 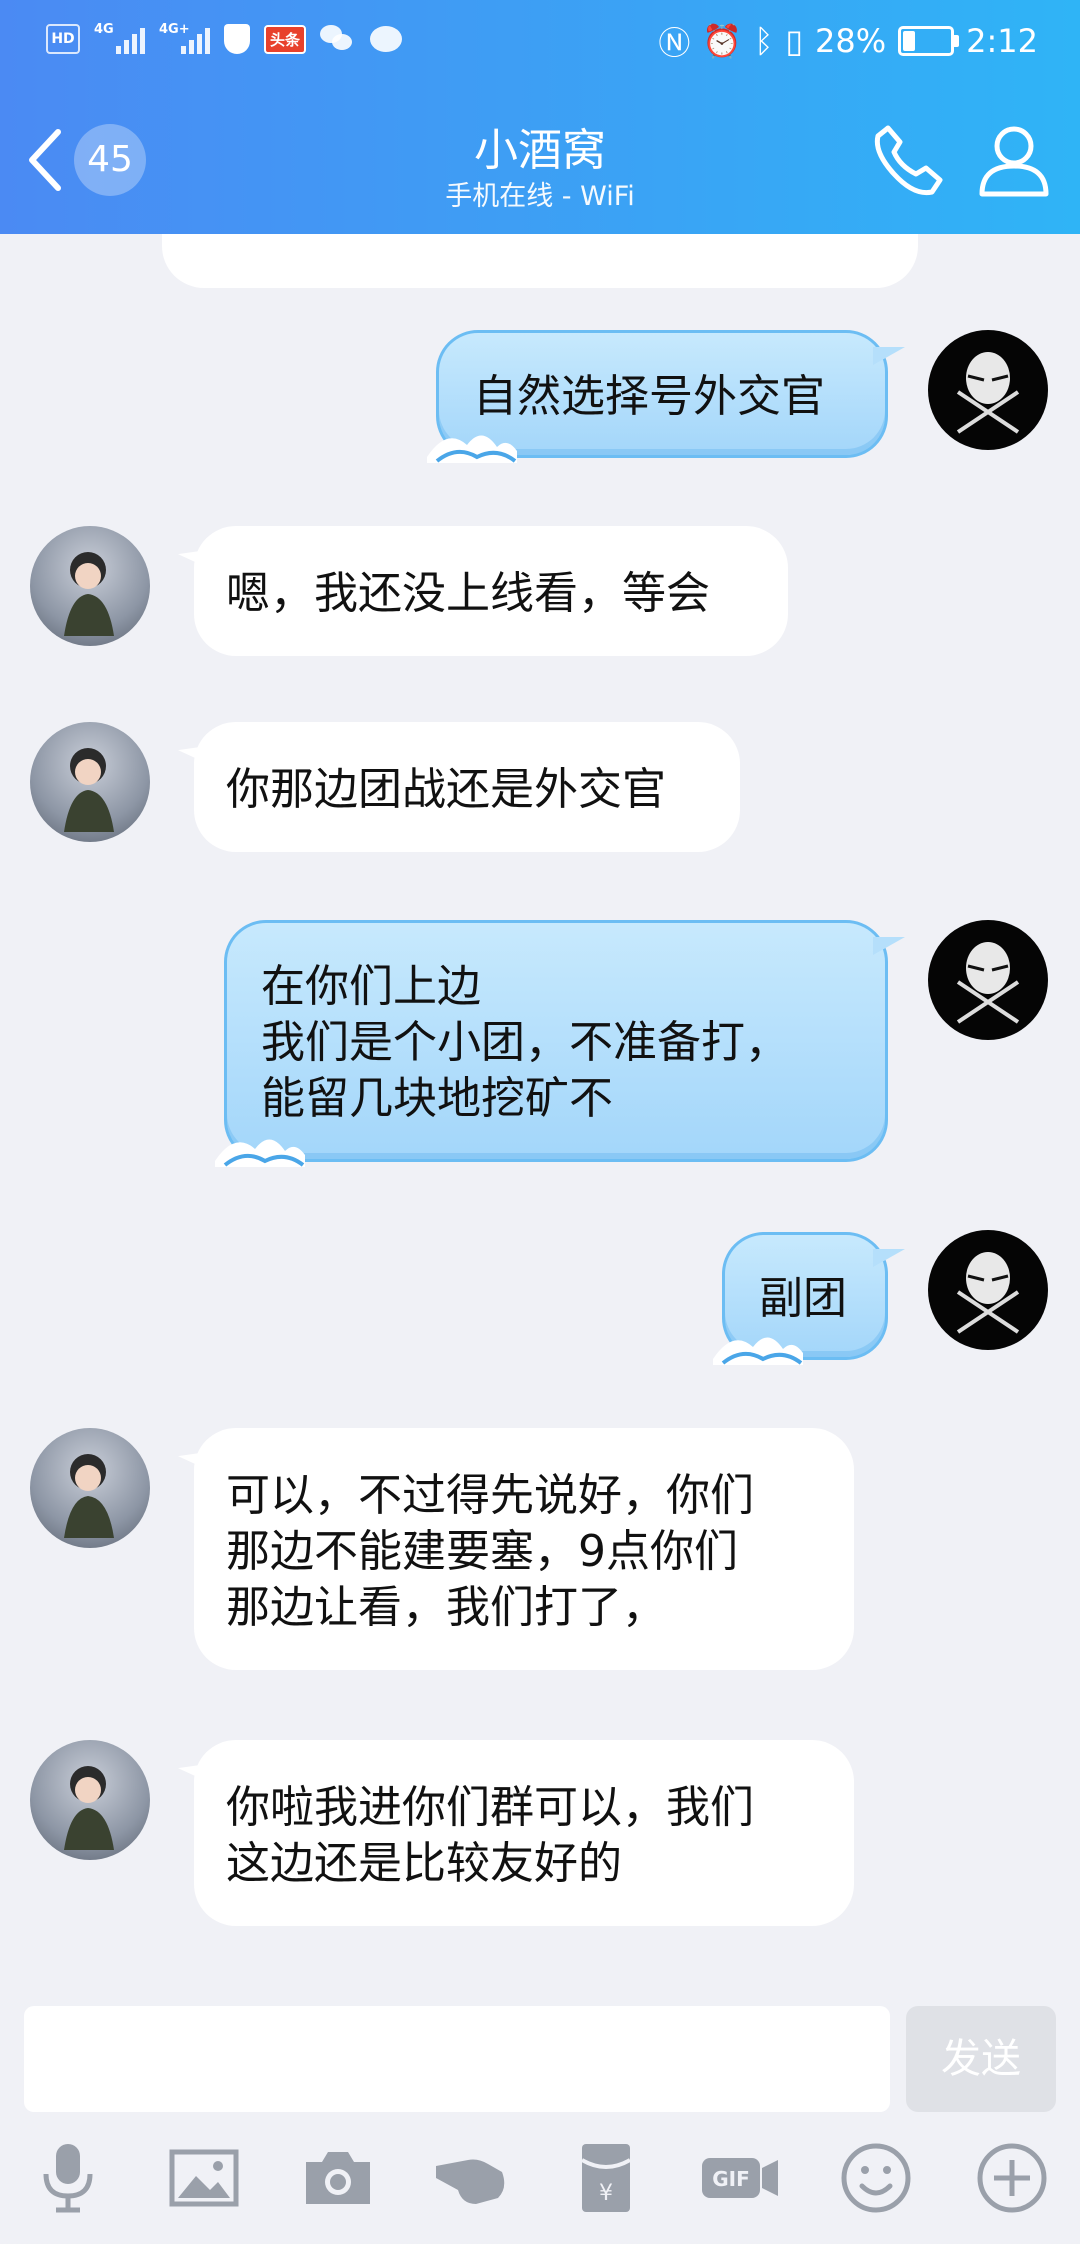 I want to click on battery-percent: 28%, so click(x=851, y=41).